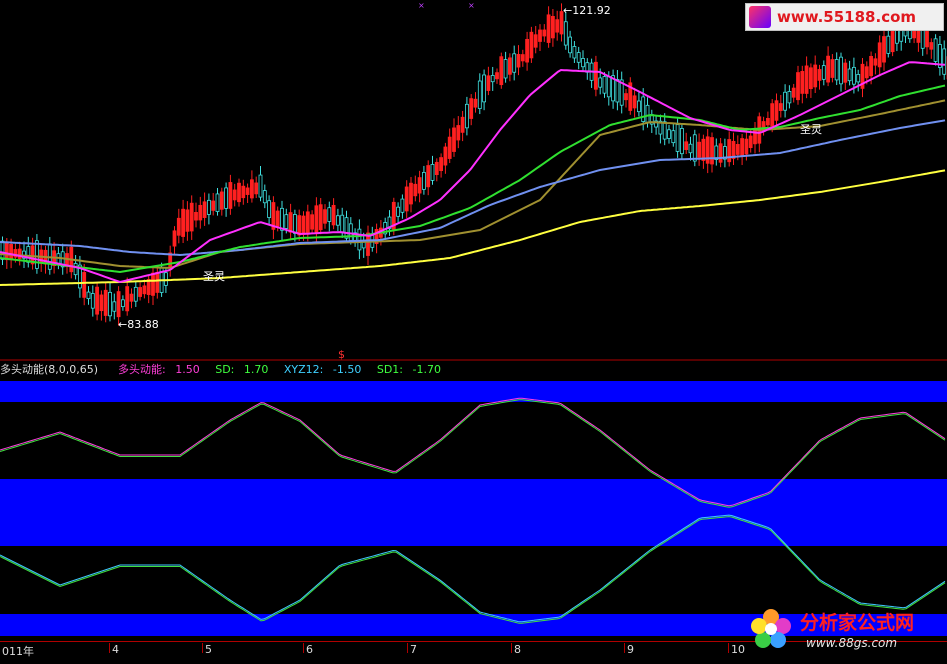 The height and width of the screenshot is (664, 947). What do you see at coordinates (408, 369) in the screenshot?
I see `indicator-value-4: SD1: -1.70` at bounding box center [408, 369].